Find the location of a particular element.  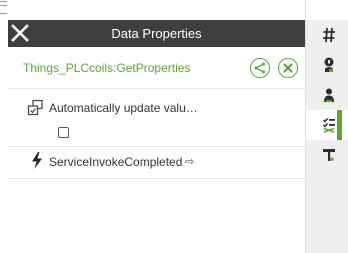

toolbar-item-user-settings is located at coordinates (327, 65).